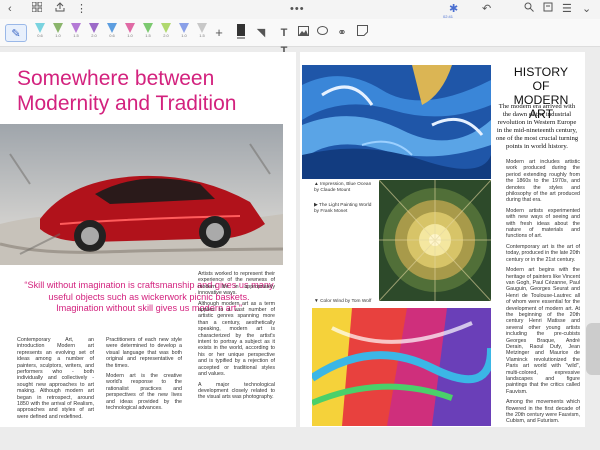 The image size is (600, 450). I want to click on lasso-pen-icon: ✎, so click(16, 33).